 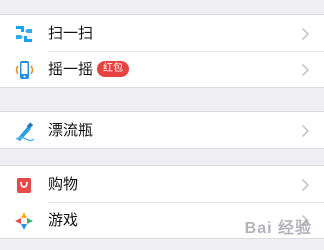 I want to click on menu-item-scan: 扫一扫, so click(x=162, y=33).